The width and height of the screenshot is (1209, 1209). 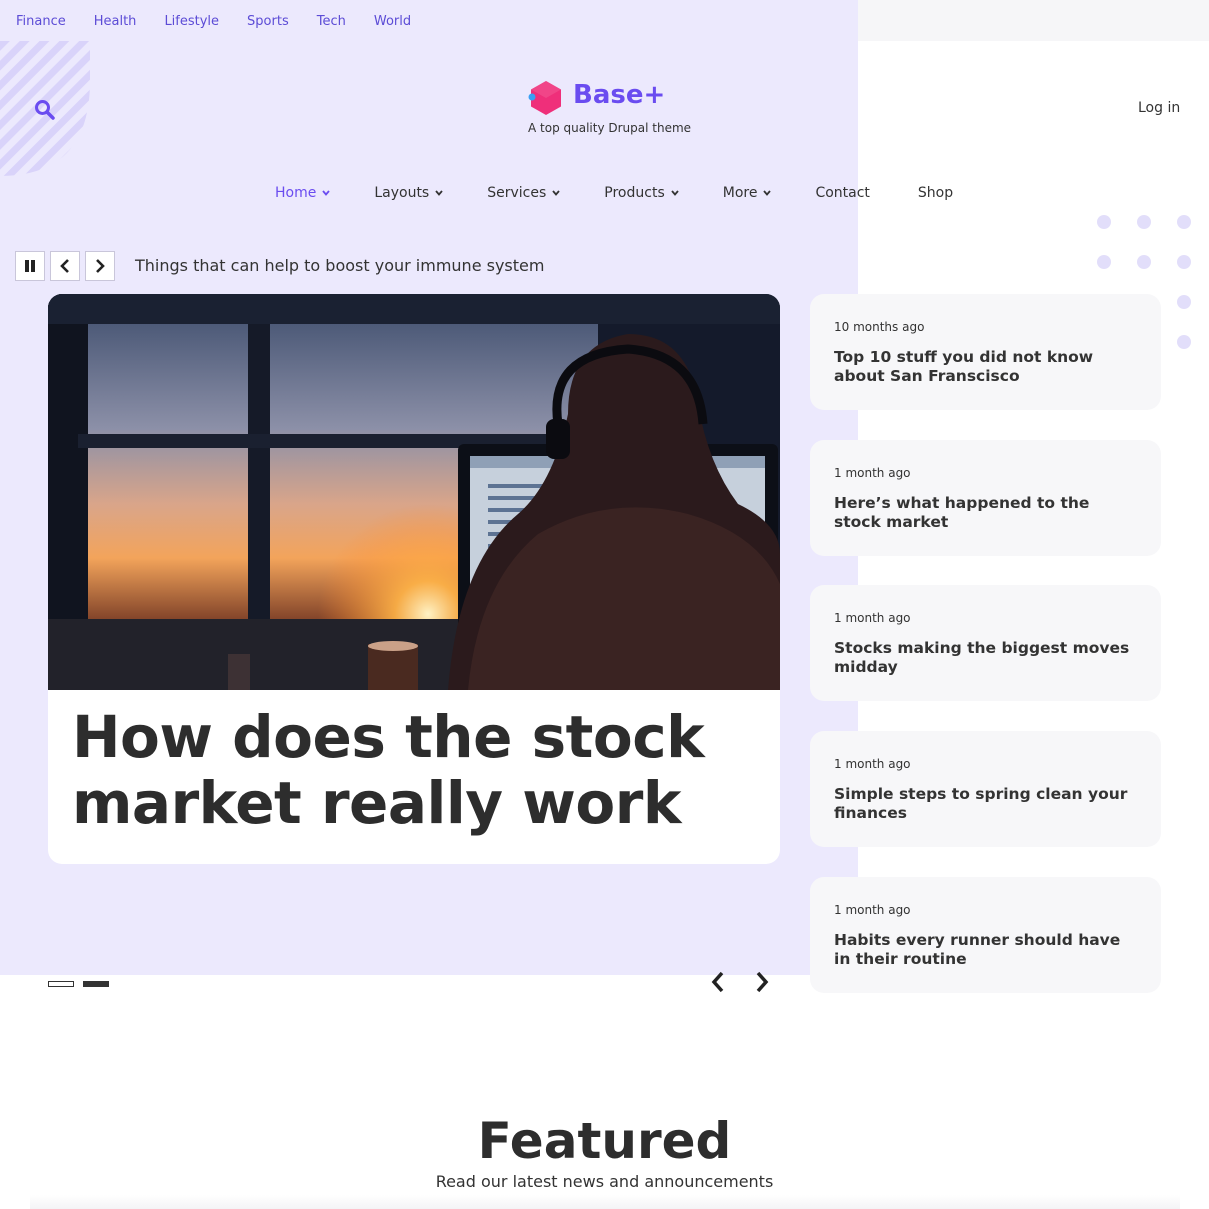 What do you see at coordinates (402, 193) in the screenshot?
I see `nav-item-label: Layouts` at bounding box center [402, 193].